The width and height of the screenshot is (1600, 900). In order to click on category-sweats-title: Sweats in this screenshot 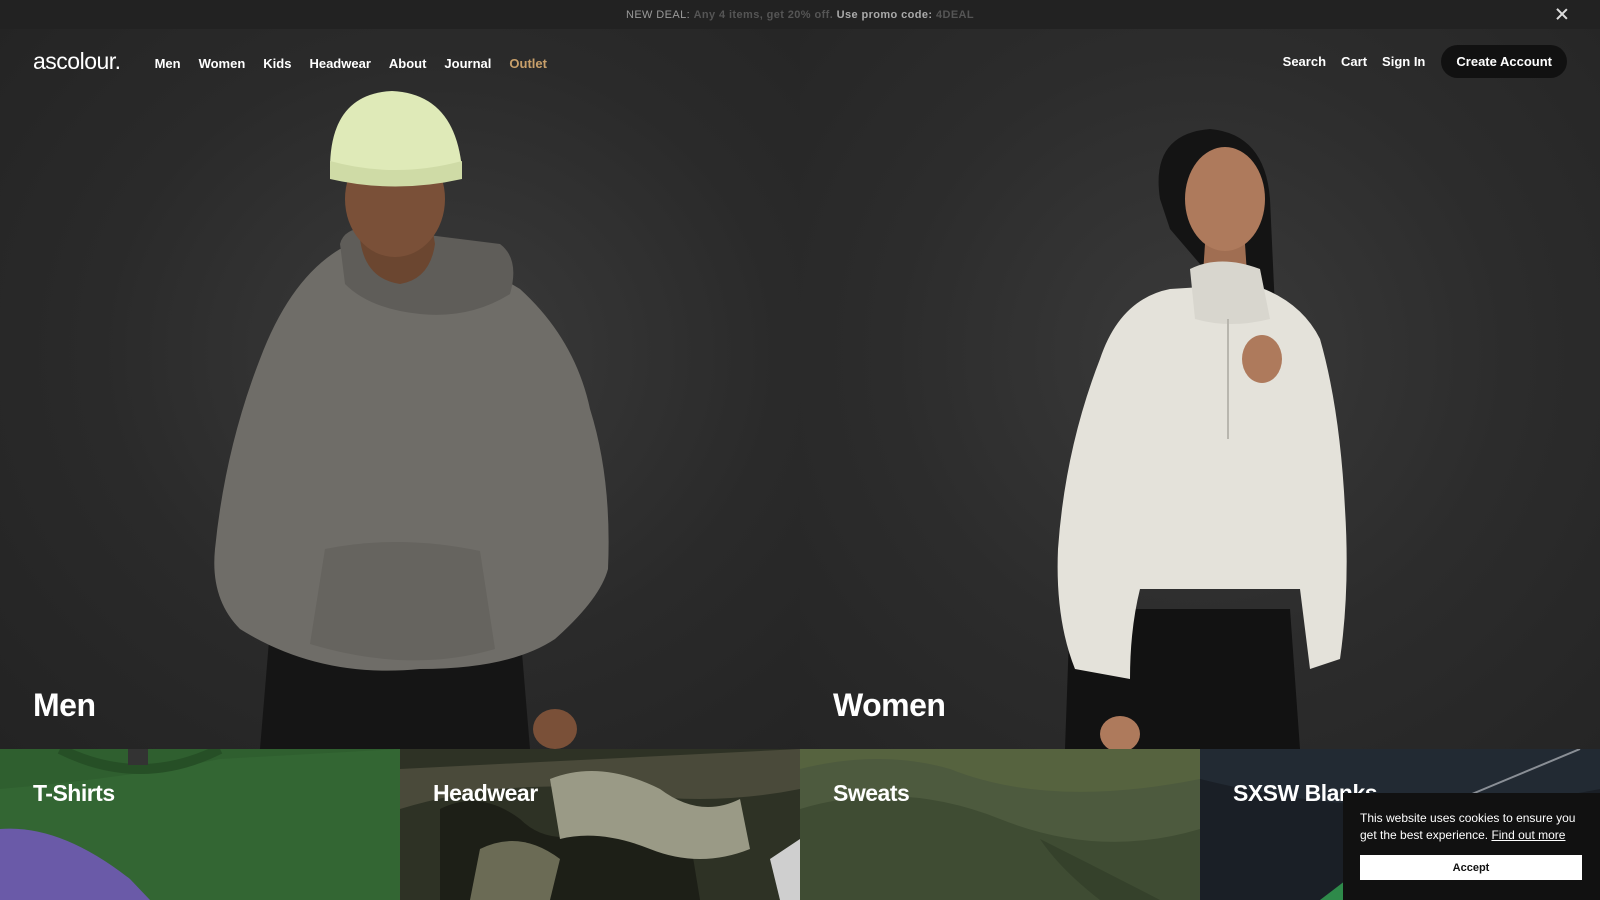, I will do `click(871, 793)`.